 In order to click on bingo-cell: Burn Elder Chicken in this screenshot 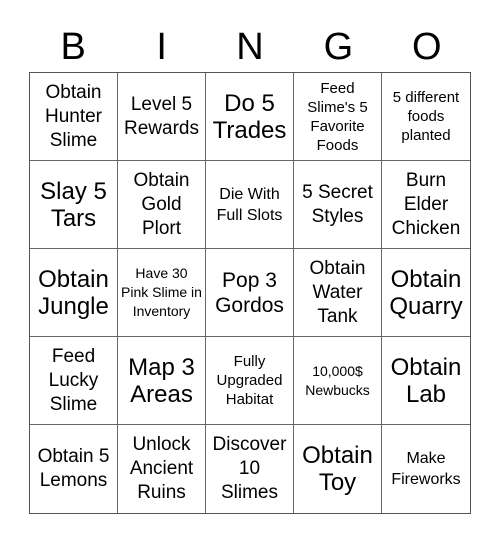, I will do `click(426, 205)`.